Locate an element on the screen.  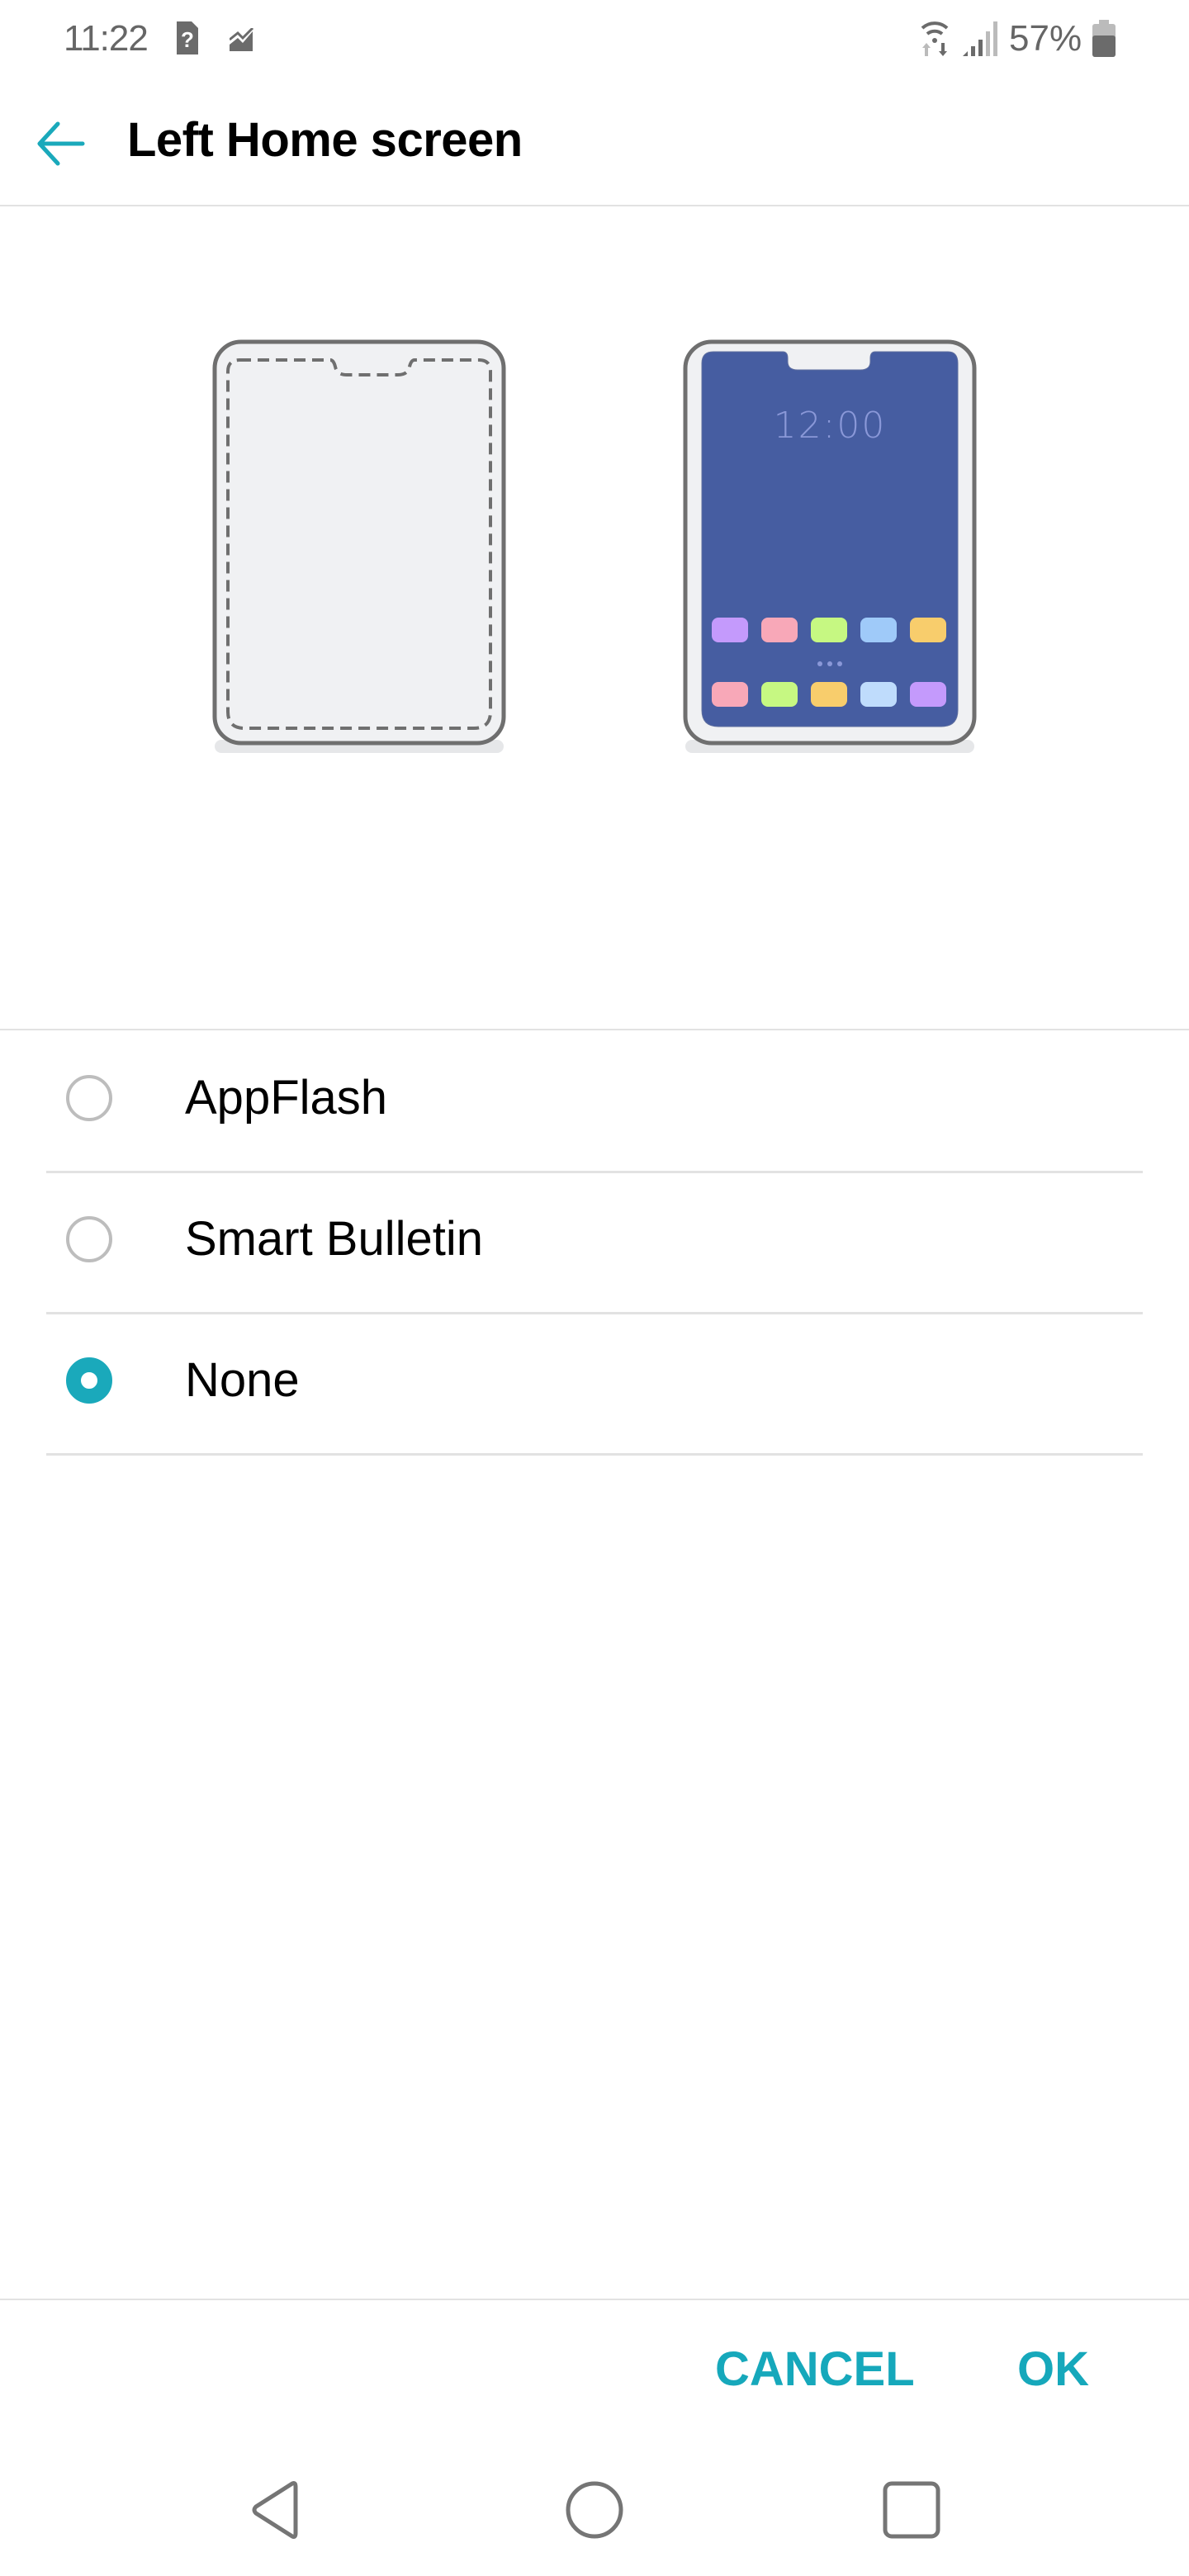
nav-home-icon is located at coordinates (594, 2510).